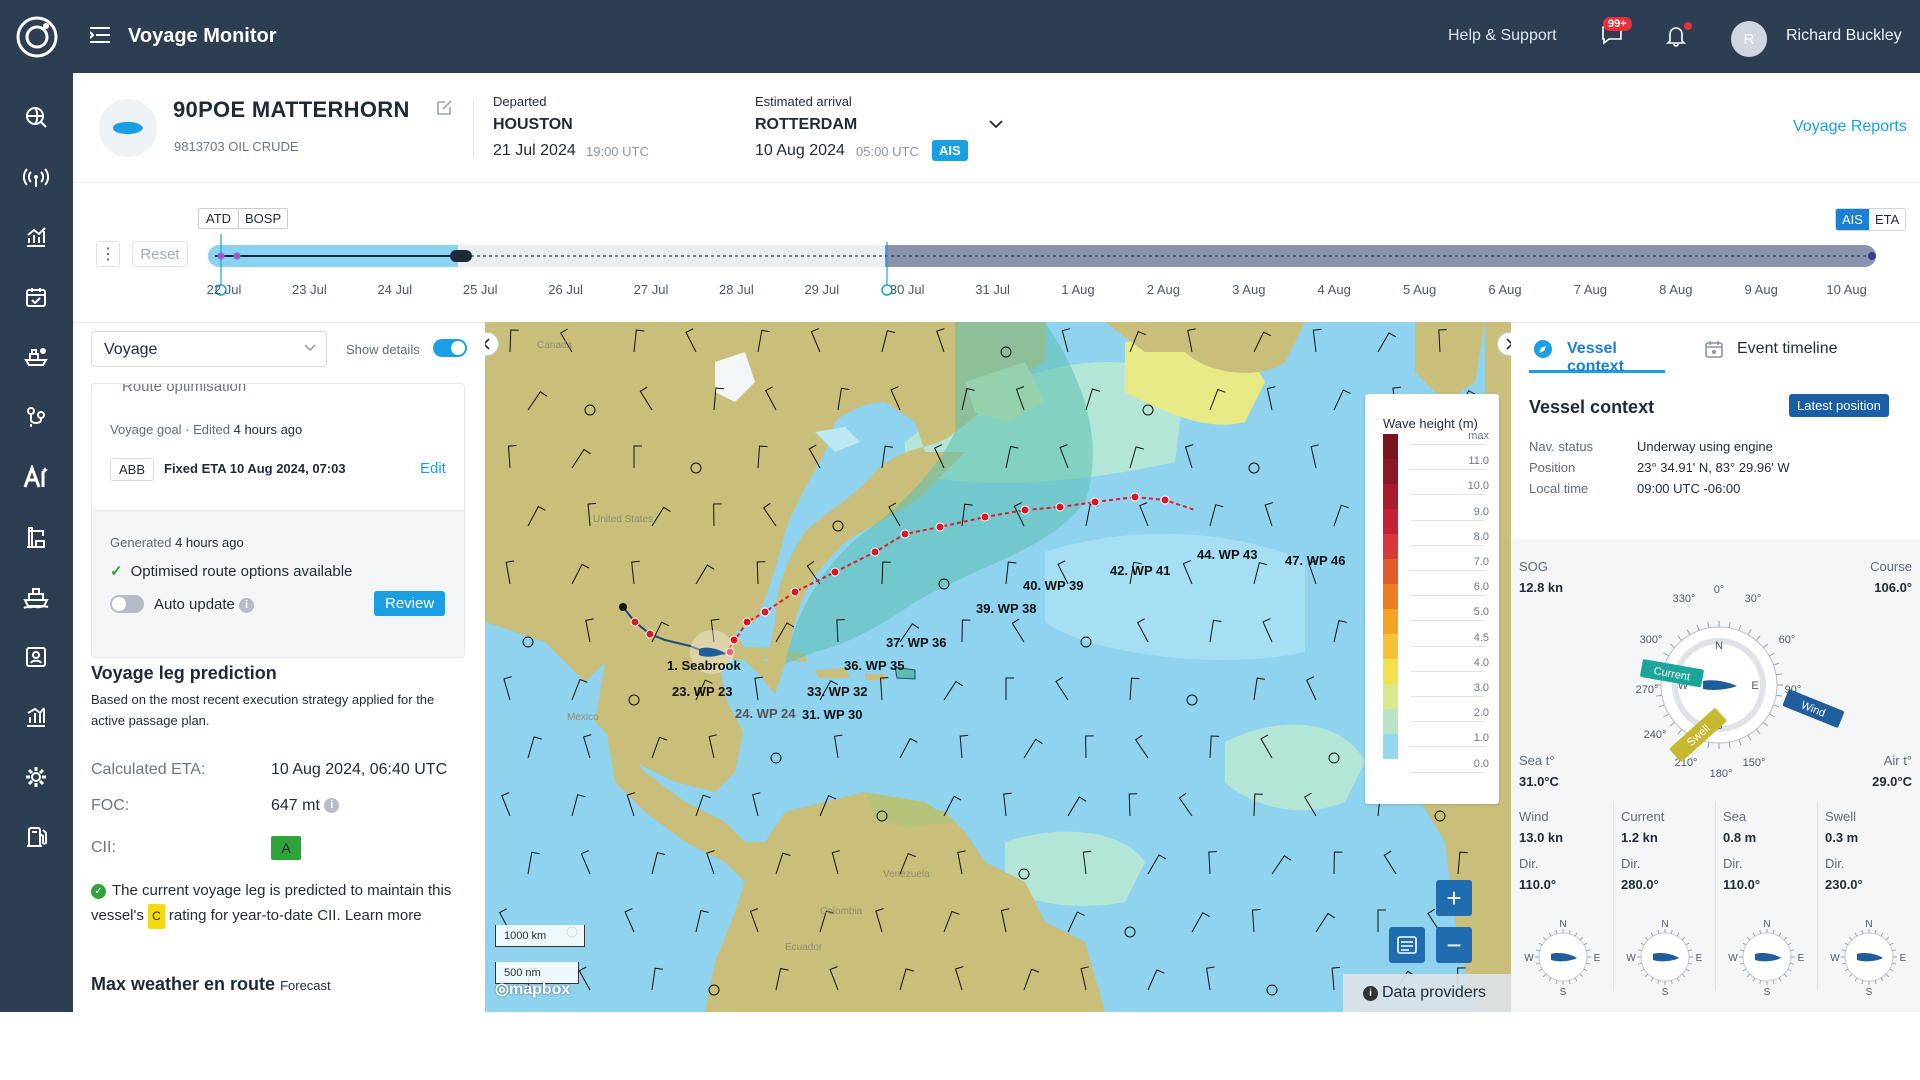 This screenshot has width=1920, height=1080. Describe the element at coordinates (651, 289) in the screenshot. I see `timeline-tick: 27 Jul` at that location.